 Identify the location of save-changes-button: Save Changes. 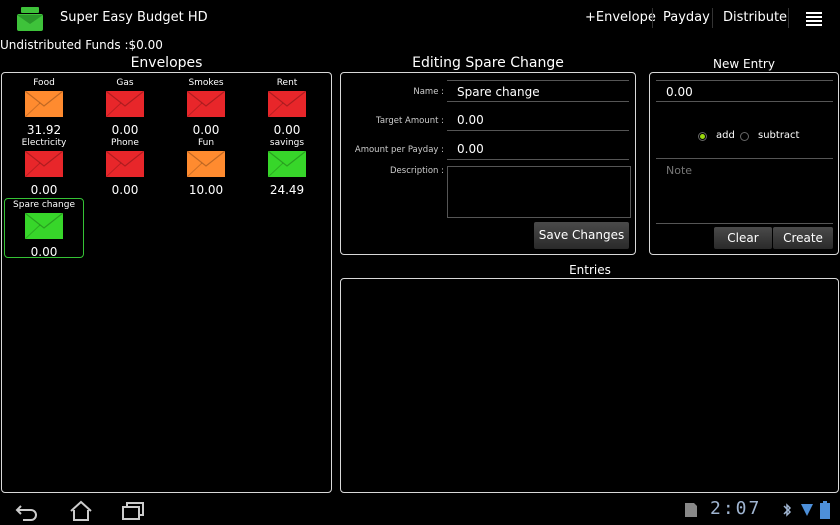
(581, 235).